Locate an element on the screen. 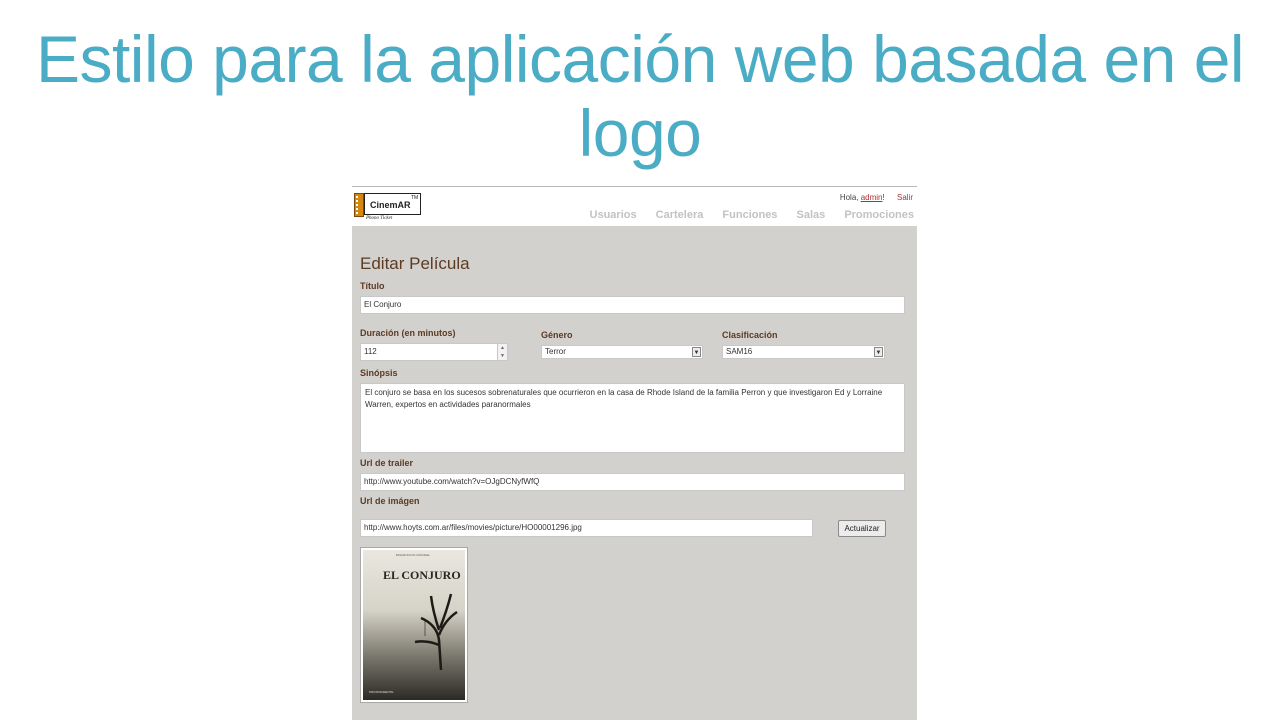 Image resolution: width=1280 pixels, height=720 pixels. nav-item-promociones: Promociones is located at coordinates (879, 215).